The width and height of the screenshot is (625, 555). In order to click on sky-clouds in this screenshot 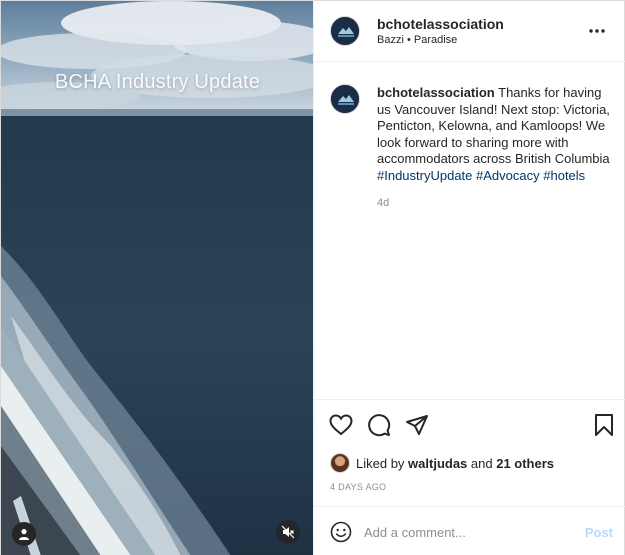, I will do `click(157, 58)`.